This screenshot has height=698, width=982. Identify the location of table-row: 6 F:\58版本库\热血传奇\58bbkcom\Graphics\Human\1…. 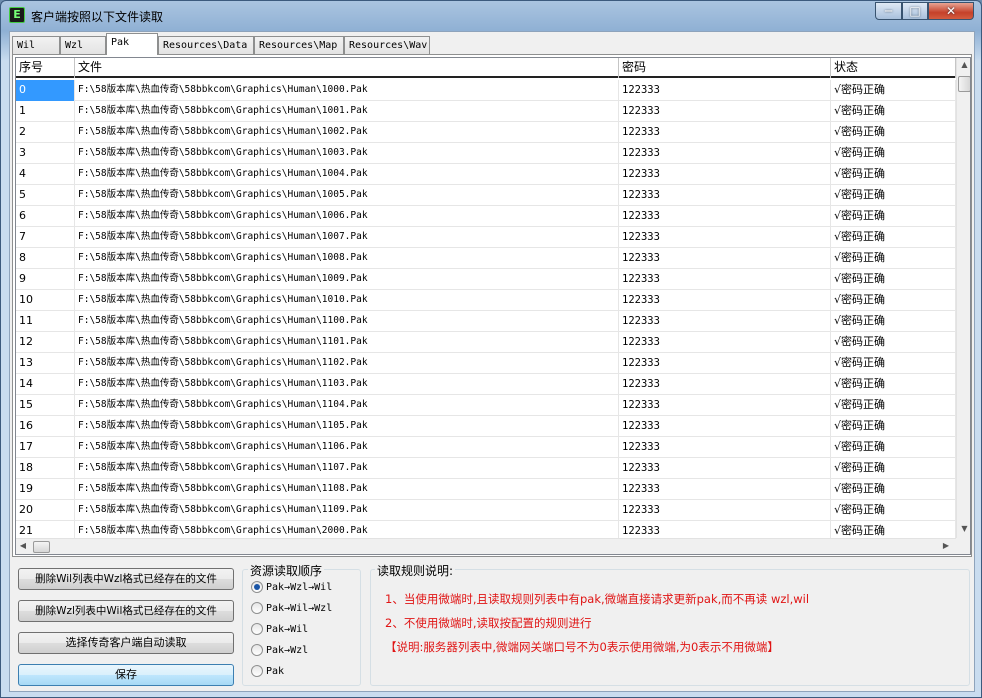
(486, 216).